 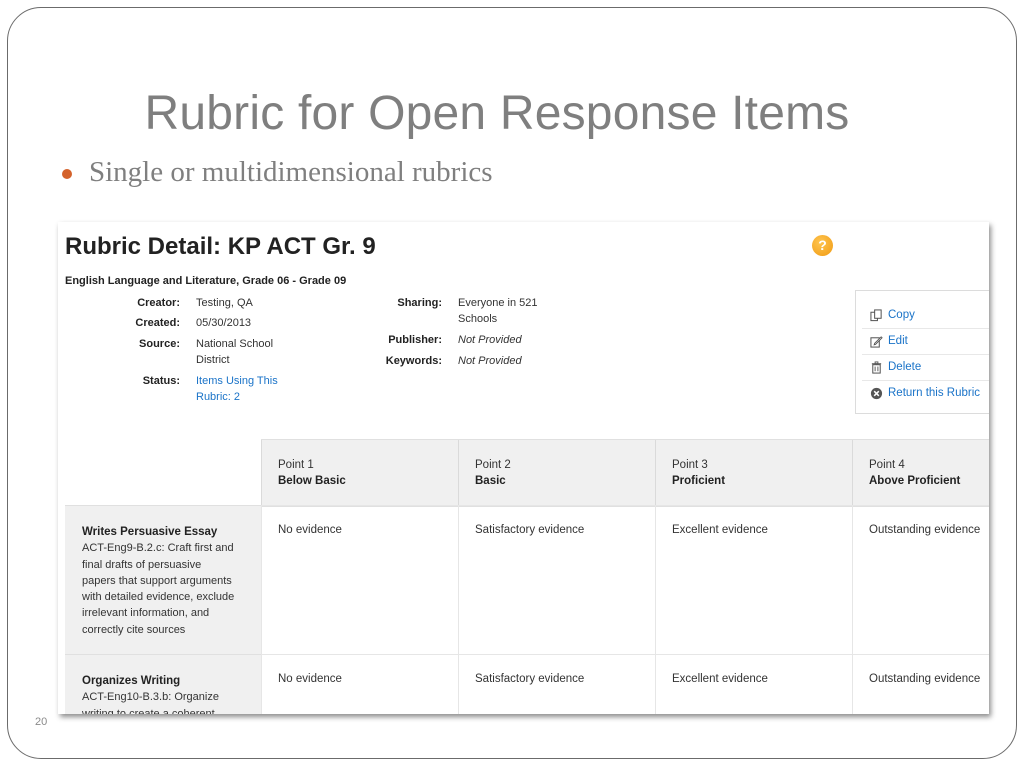 I want to click on copy-icon, so click(x=876, y=314).